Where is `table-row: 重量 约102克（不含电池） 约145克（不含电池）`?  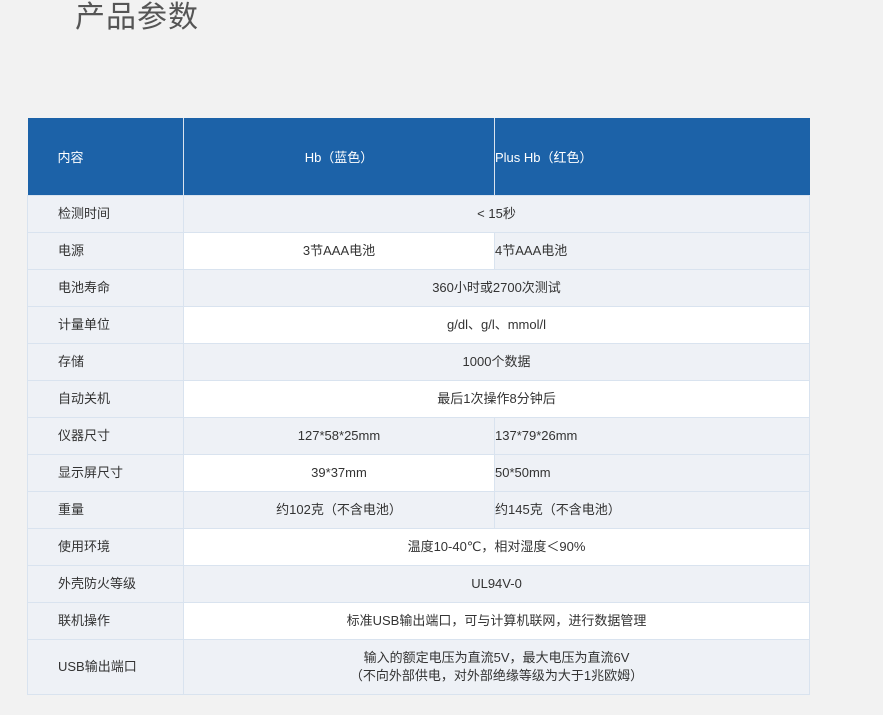 table-row: 重量 约102克（不含电池） 约145克（不含电池） is located at coordinates (418, 510).